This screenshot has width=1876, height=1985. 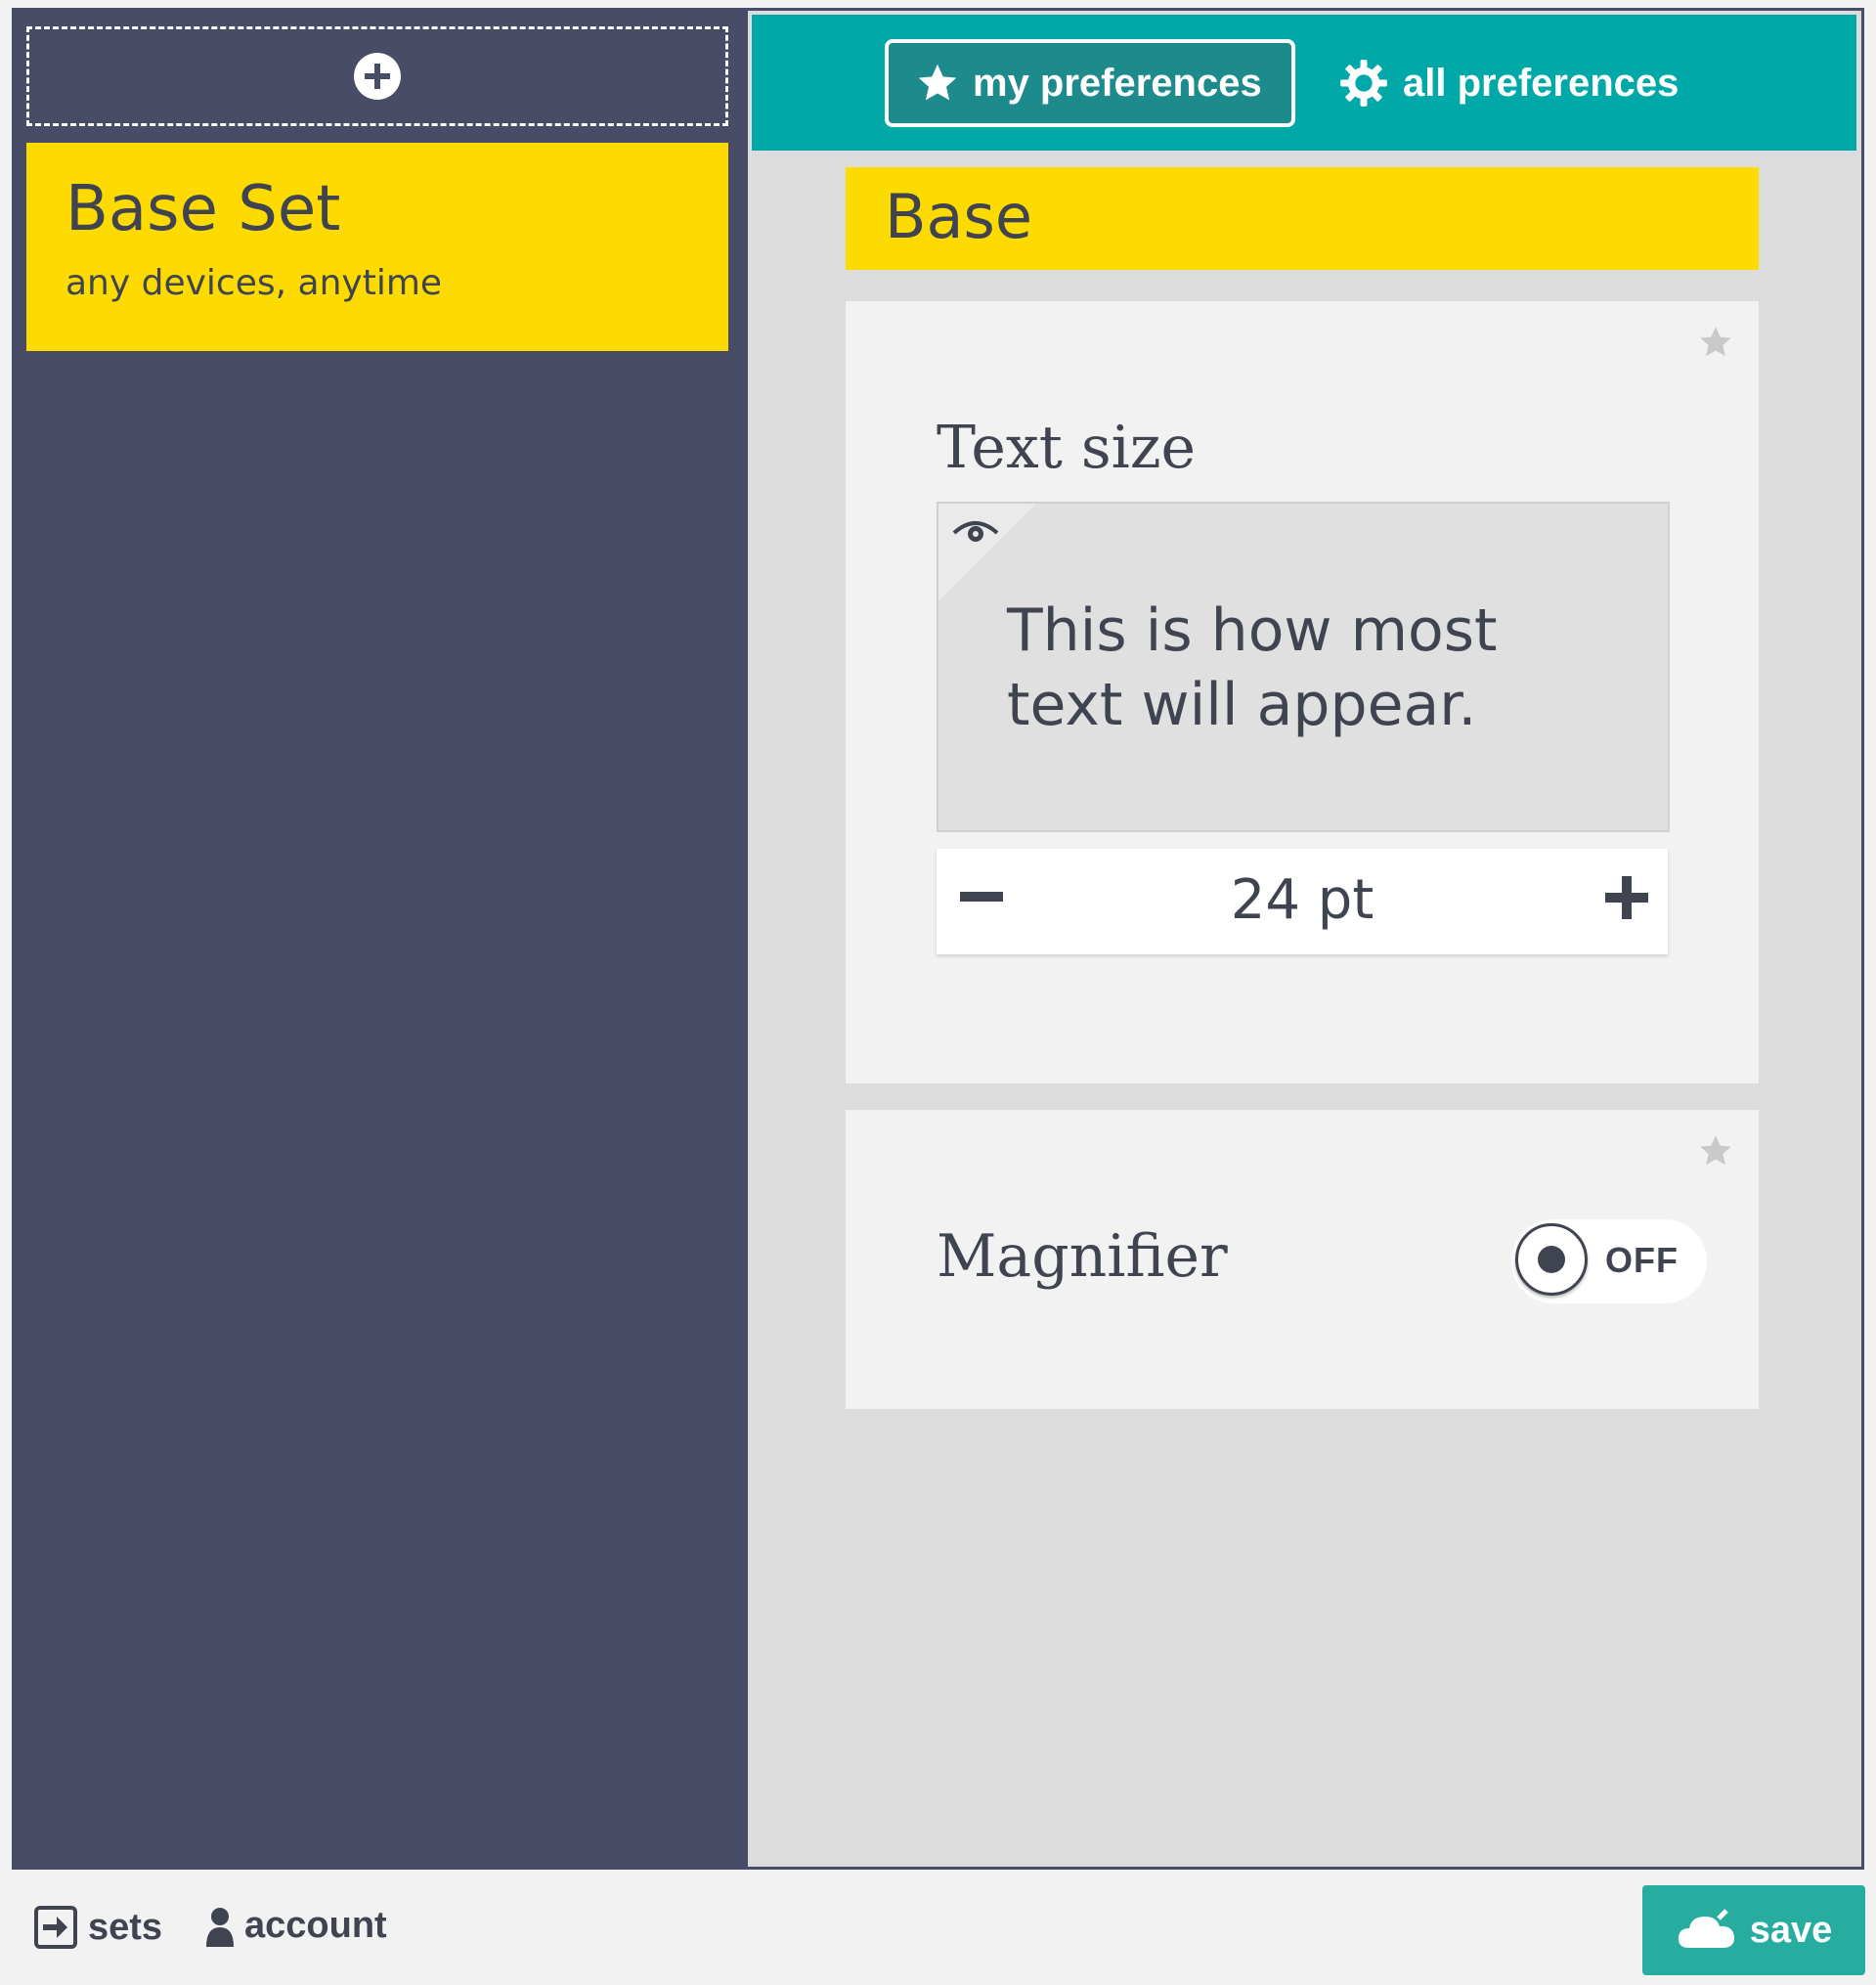 I want to click on sign-in-icon, so click(x=55, y=1927).